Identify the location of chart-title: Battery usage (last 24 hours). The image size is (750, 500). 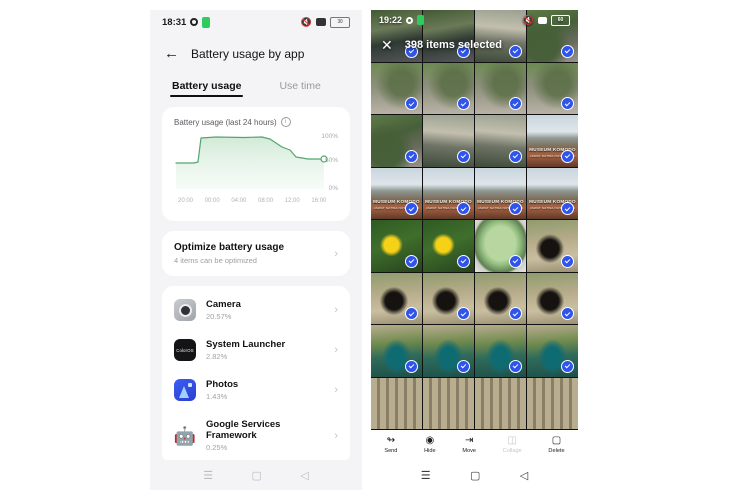
(225, 122).